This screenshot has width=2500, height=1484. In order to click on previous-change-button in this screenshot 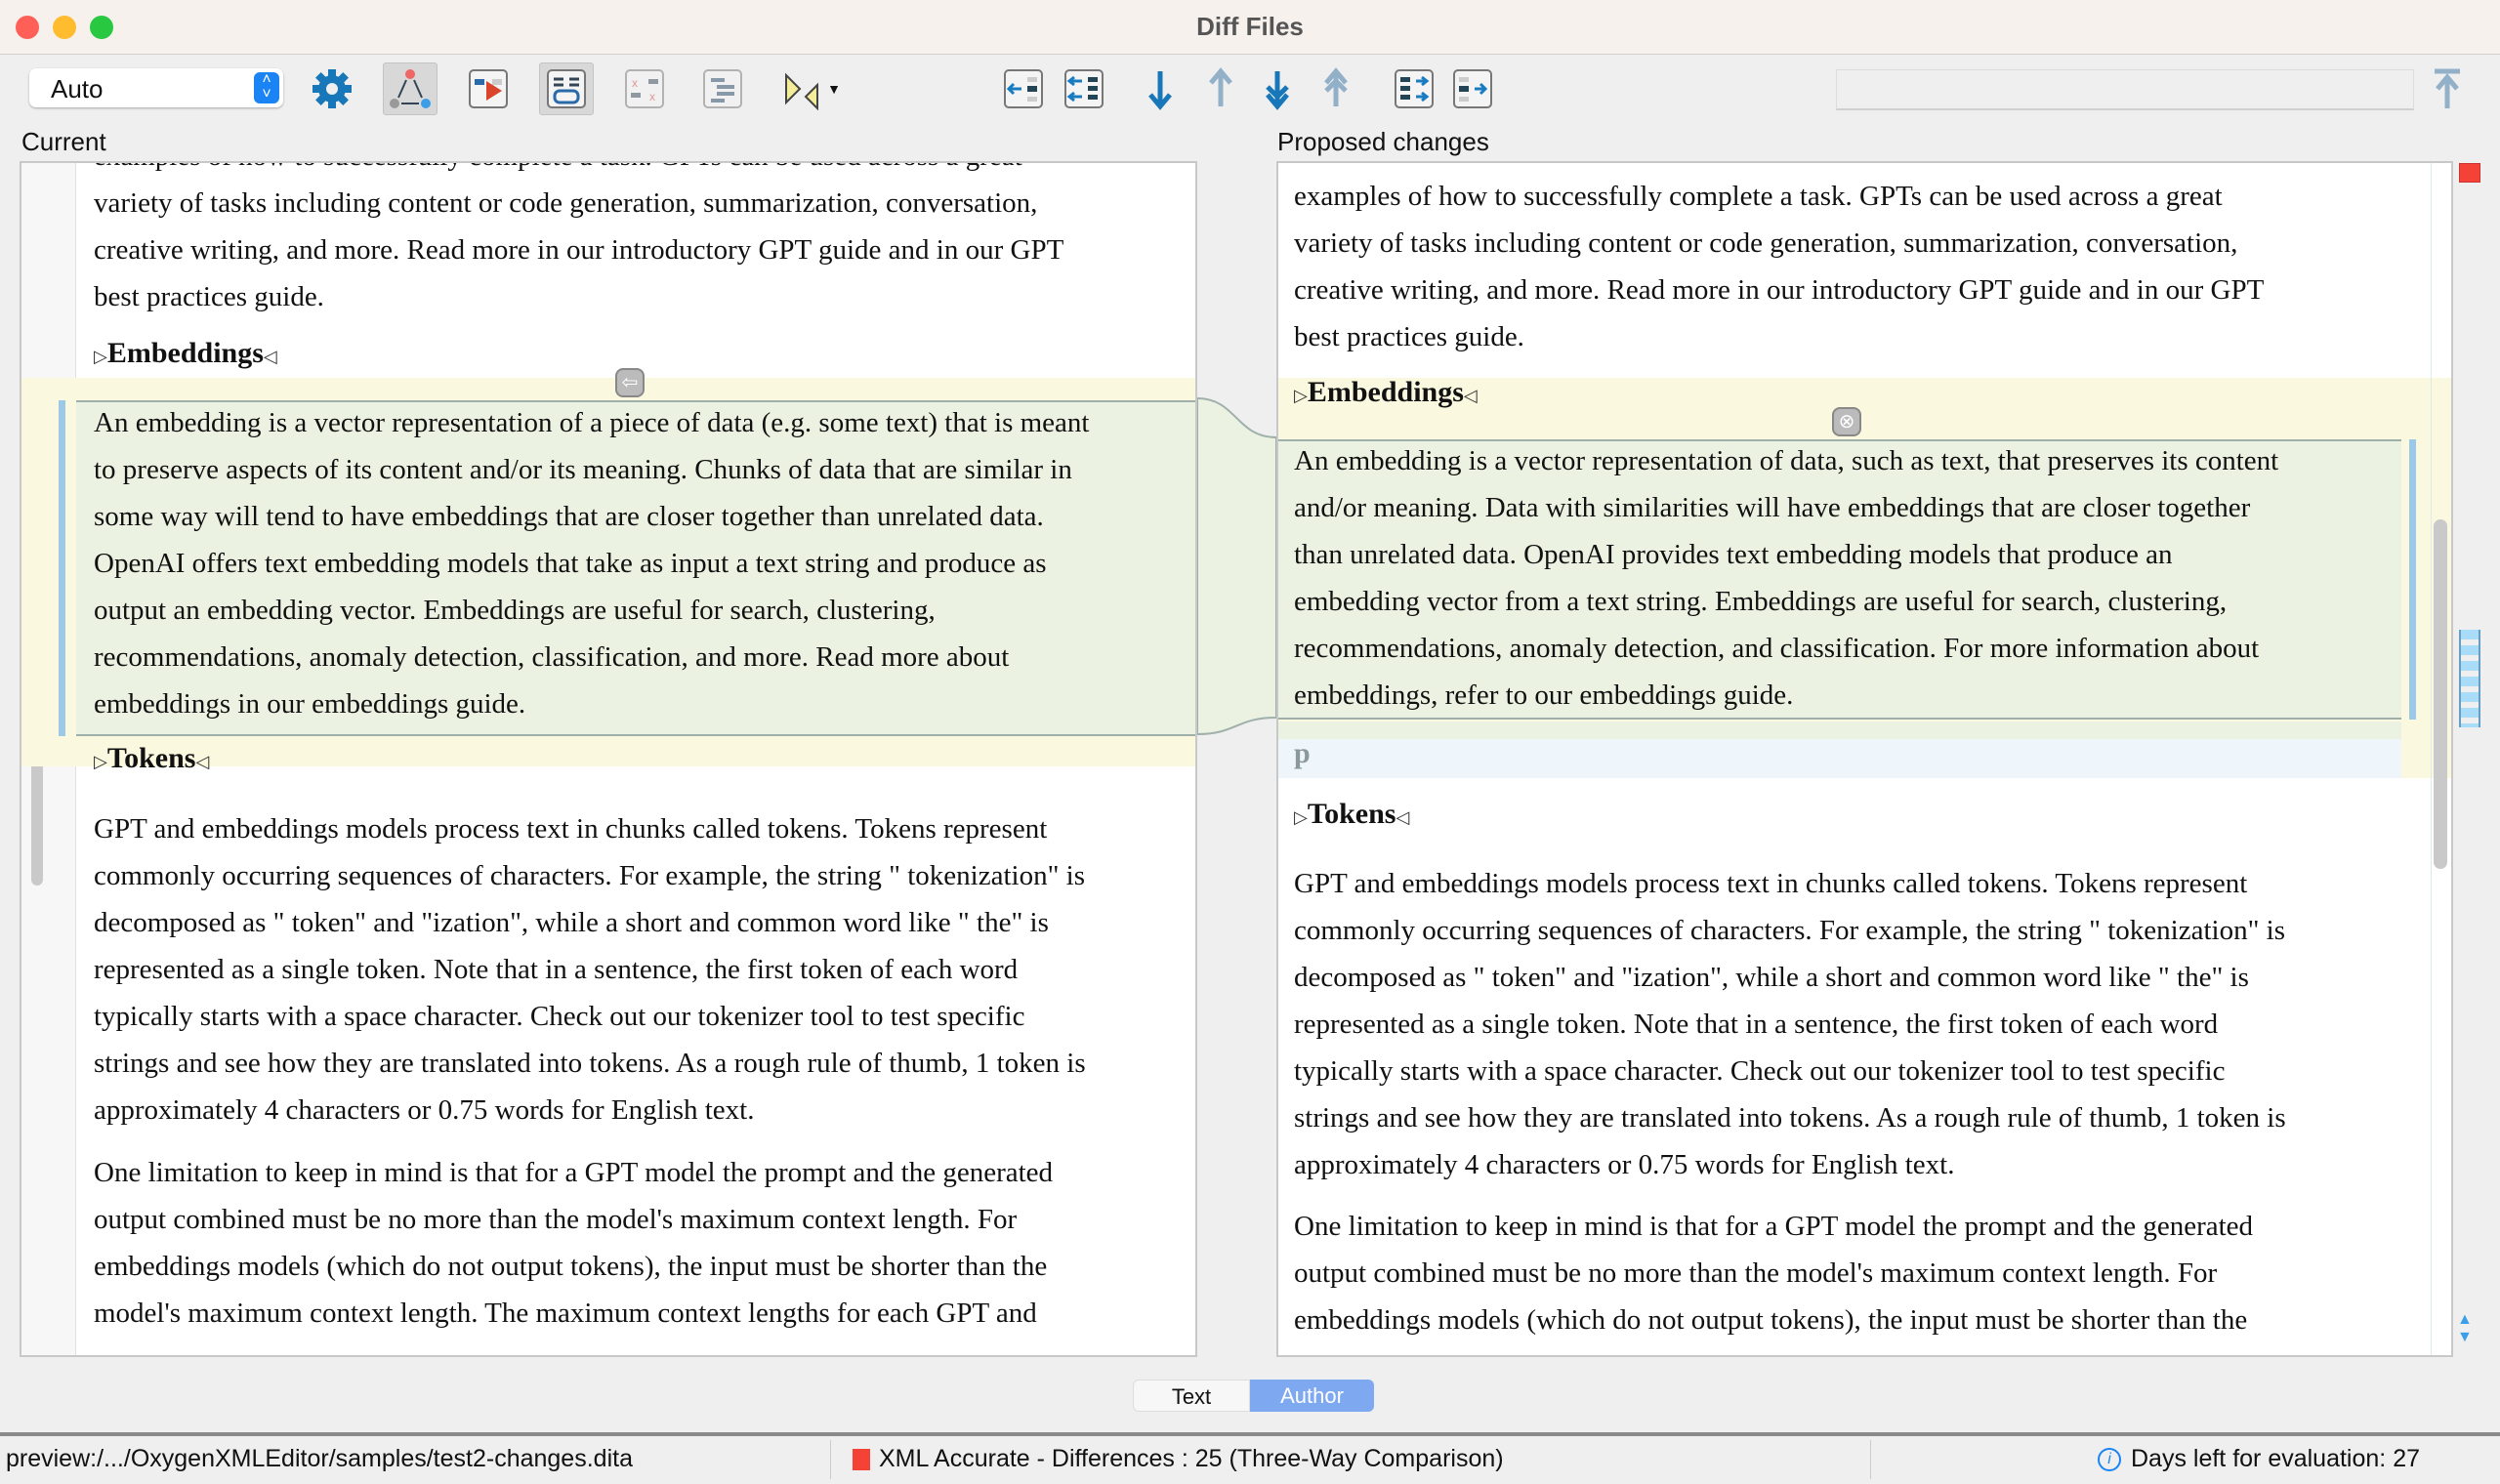, I will do `click(1220, 89)`.